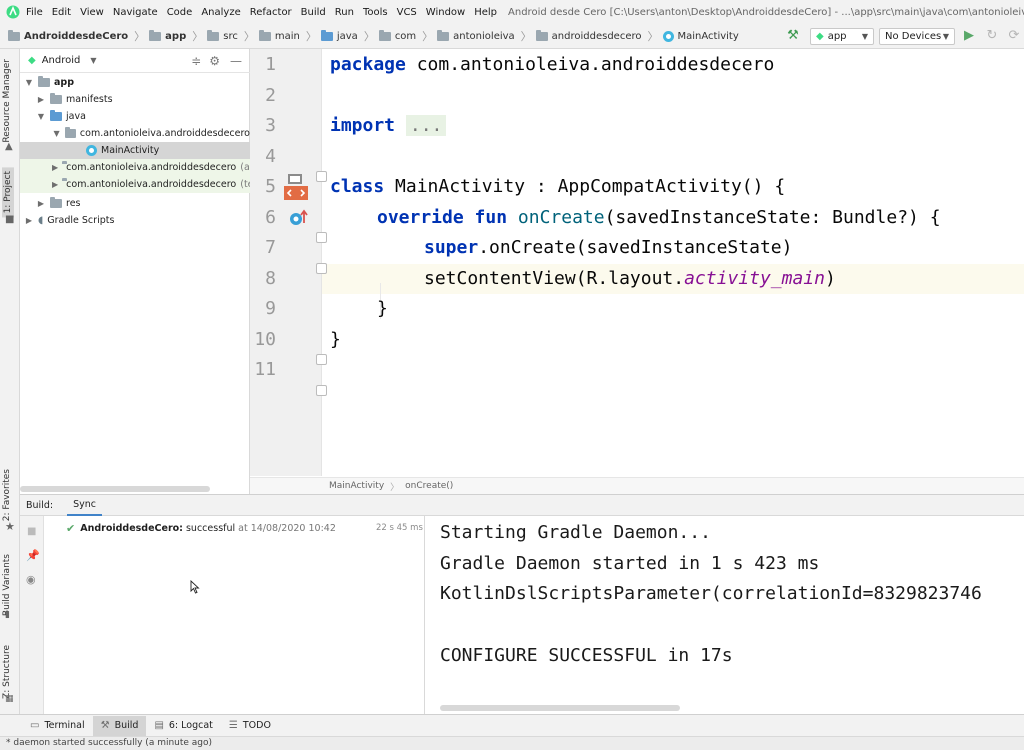  I want to click on chevron-down-icon: ▼, so click(93, 60).